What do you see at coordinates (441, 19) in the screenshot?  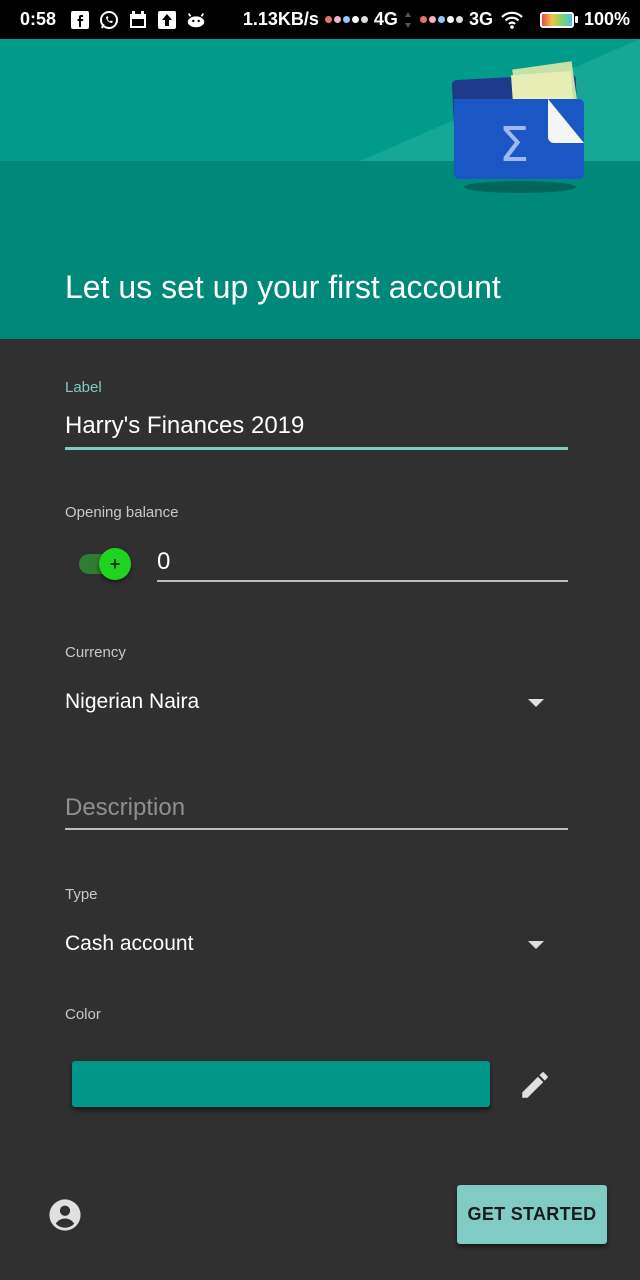 I see `signal-dots-sim2` at bounding box center [441, 19].